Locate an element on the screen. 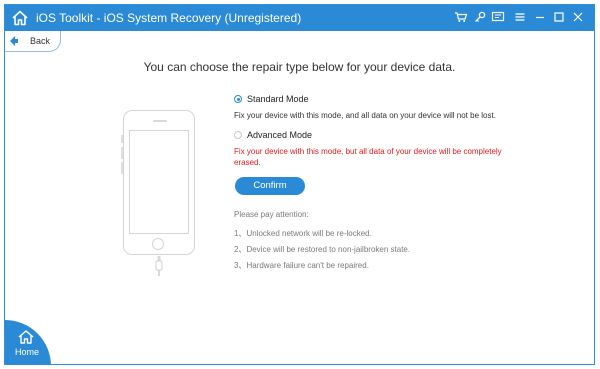  lightning-cable-icon is located at coordinates (159, 266).